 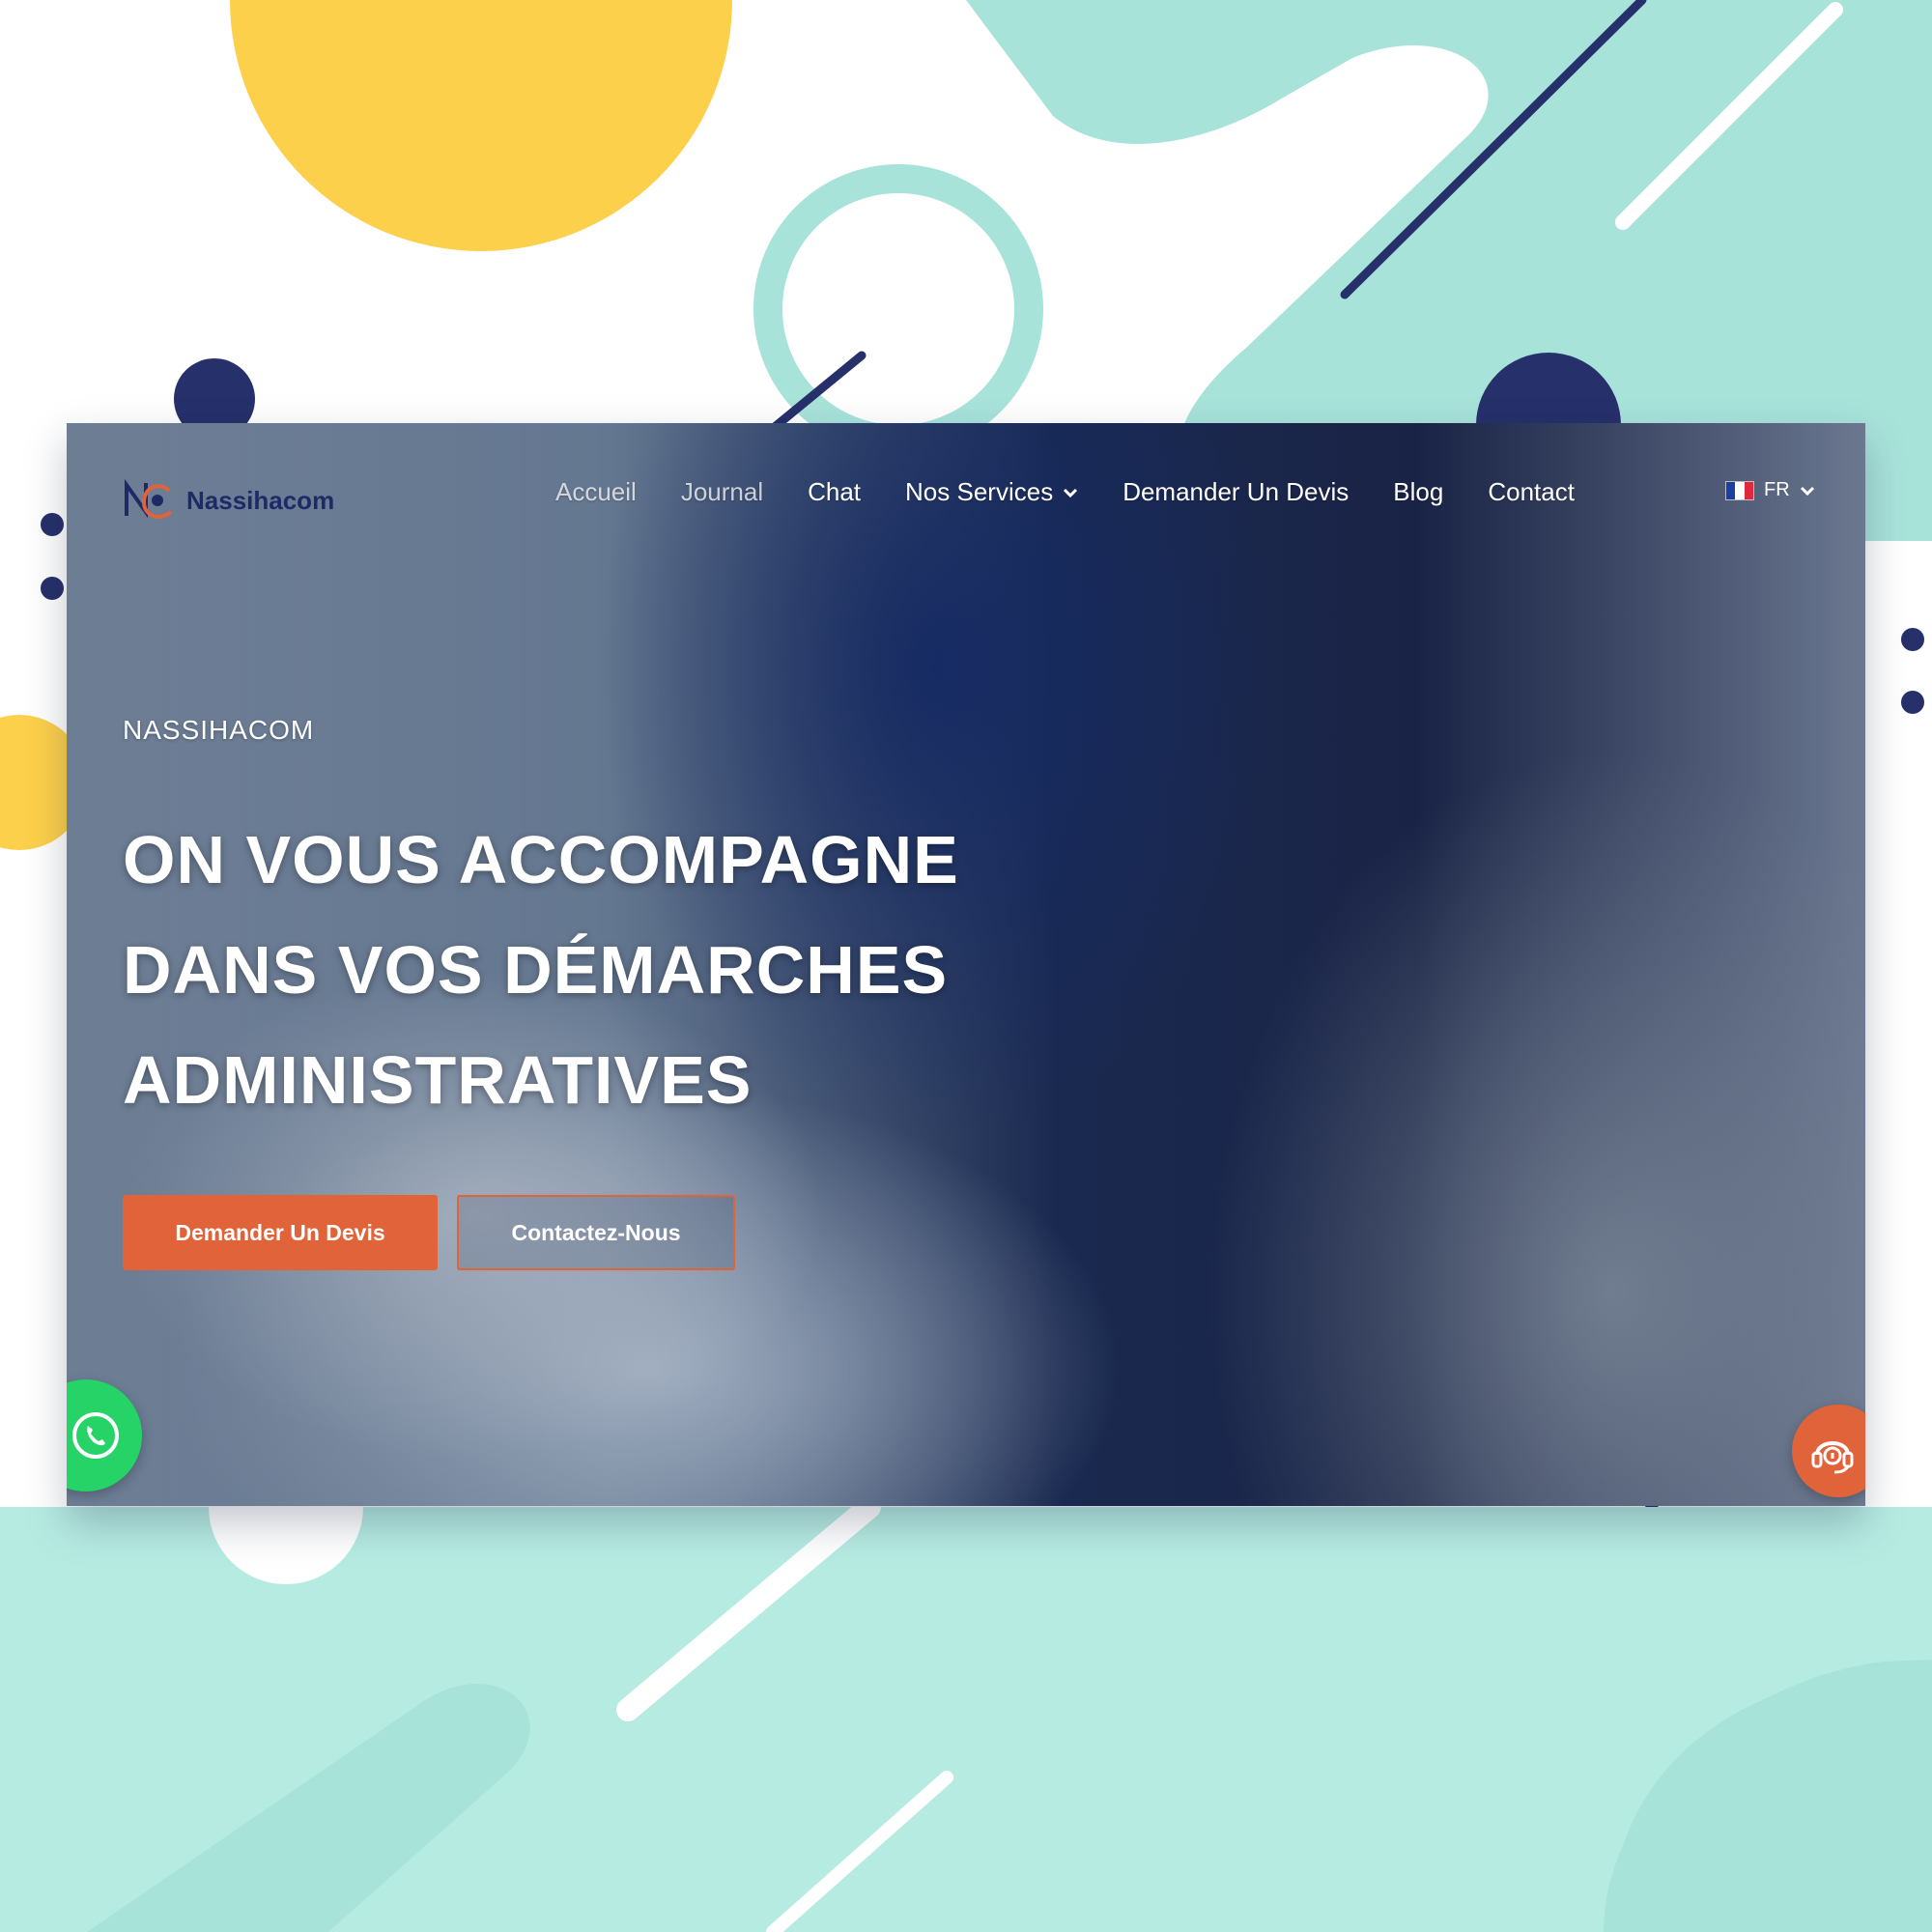 What do you see at coordinates (280, 1232) in the screenshot?
I see `demander-un-devis-button: Demander Un Devis` at bounding box center [280, 1232].